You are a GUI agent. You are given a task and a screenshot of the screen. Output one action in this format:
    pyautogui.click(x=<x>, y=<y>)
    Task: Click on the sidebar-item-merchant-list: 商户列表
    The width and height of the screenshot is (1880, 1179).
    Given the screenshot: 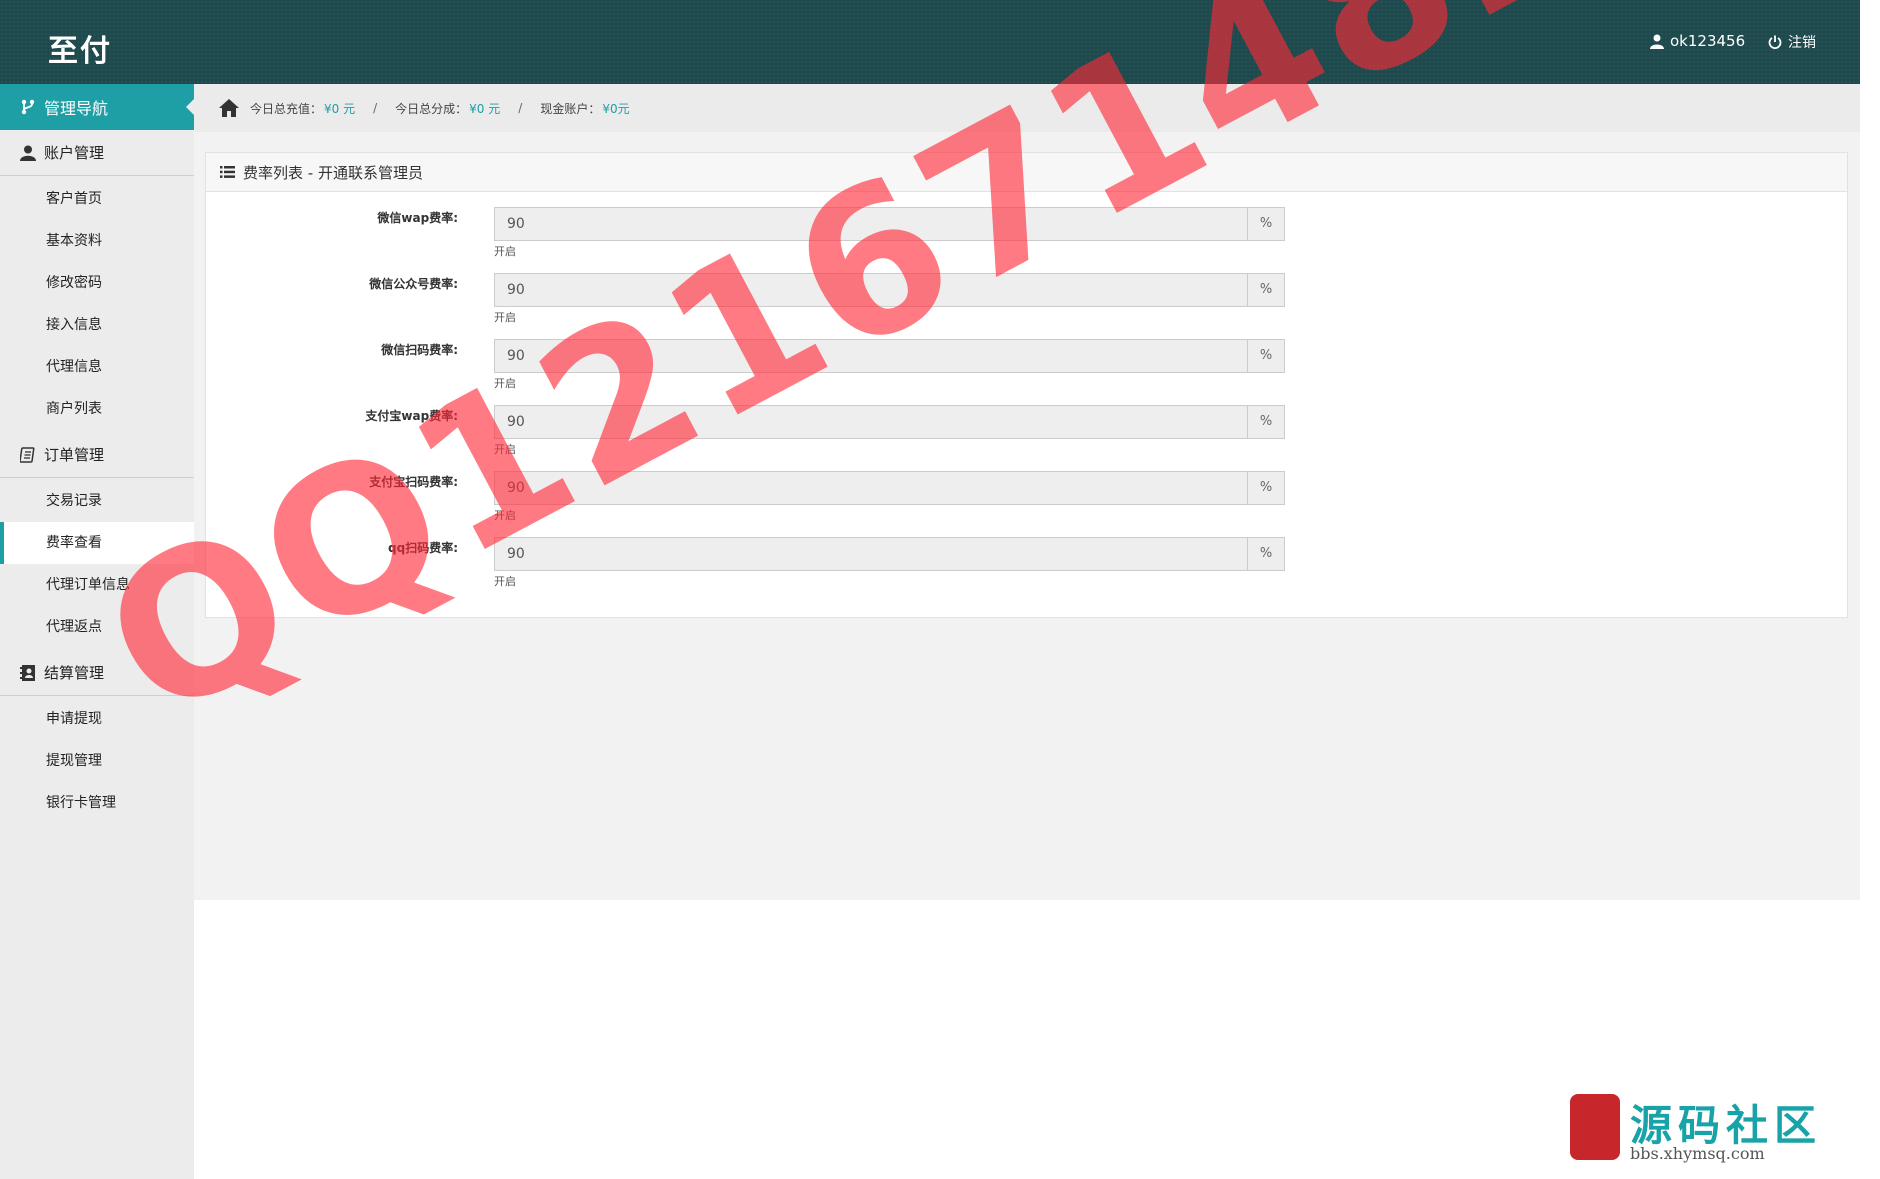 What is the action you would take?
    pyautogui.click(x=97, y=409)
    